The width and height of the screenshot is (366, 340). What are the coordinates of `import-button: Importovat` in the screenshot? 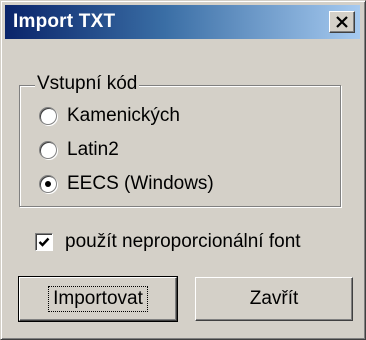 It's located at (98, 299).